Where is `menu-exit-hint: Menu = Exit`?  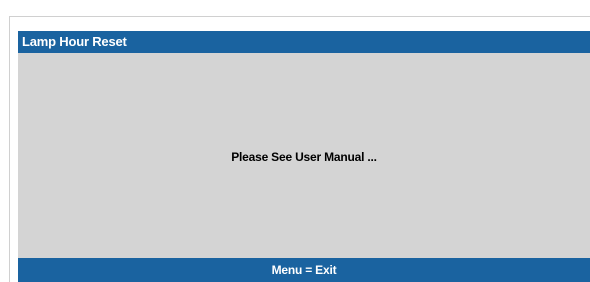 menu-exit-hint: Menu = Exit is located at coordinates (304, 270).